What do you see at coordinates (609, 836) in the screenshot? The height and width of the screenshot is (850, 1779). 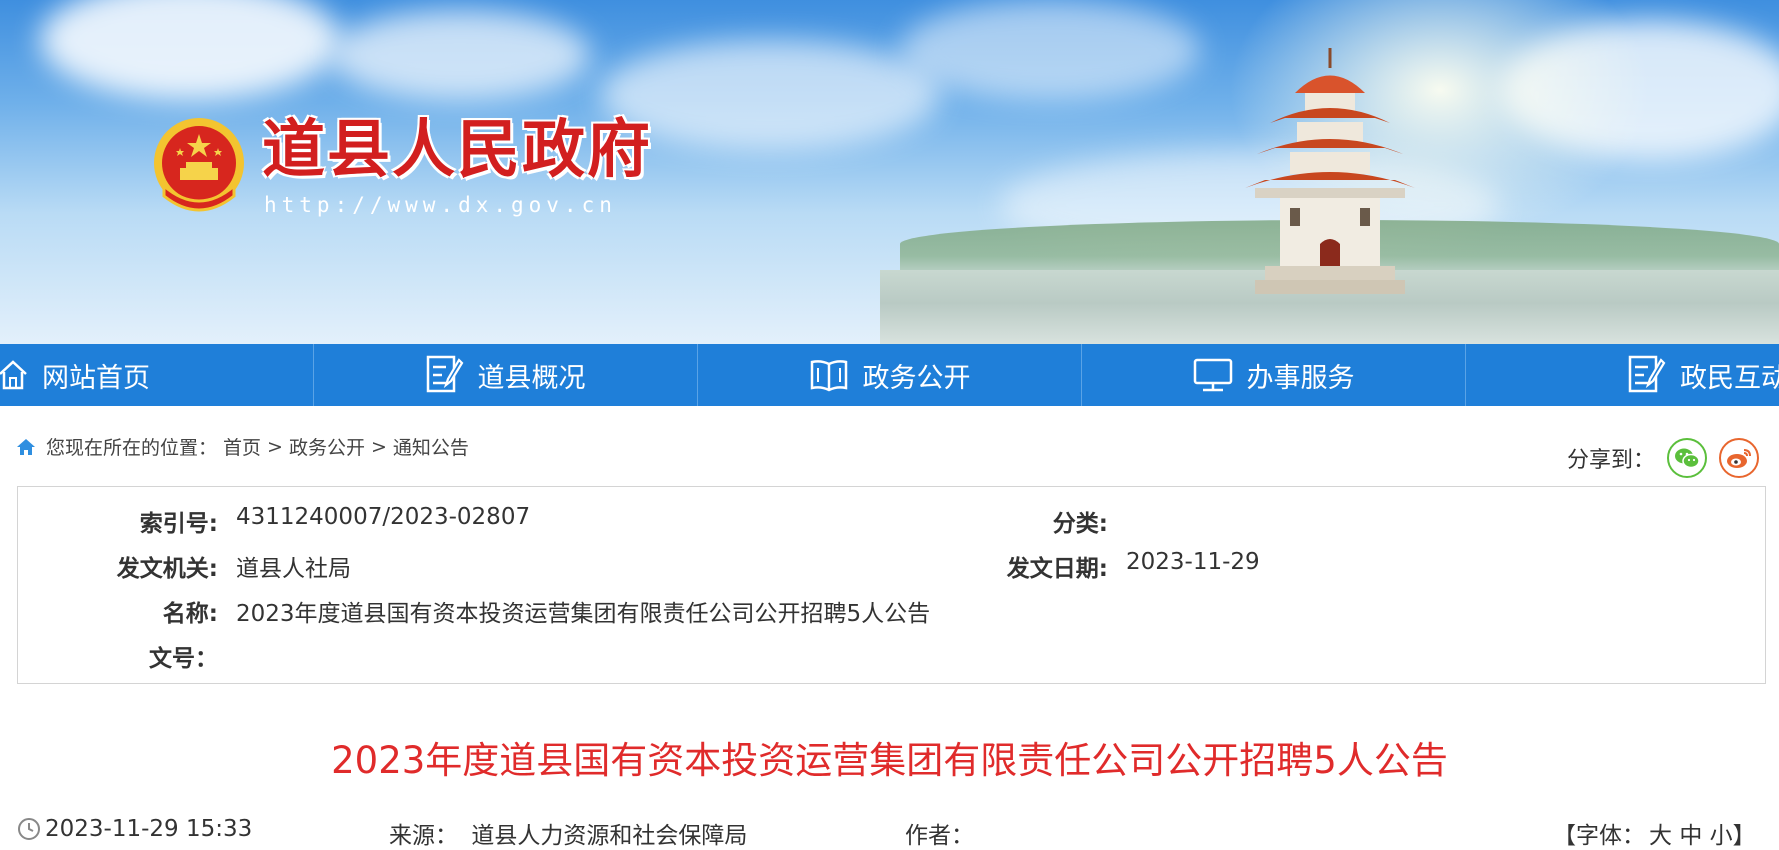 I see `source-value: 道县人力资源和社会保障局` at bounding box center [609, 836].